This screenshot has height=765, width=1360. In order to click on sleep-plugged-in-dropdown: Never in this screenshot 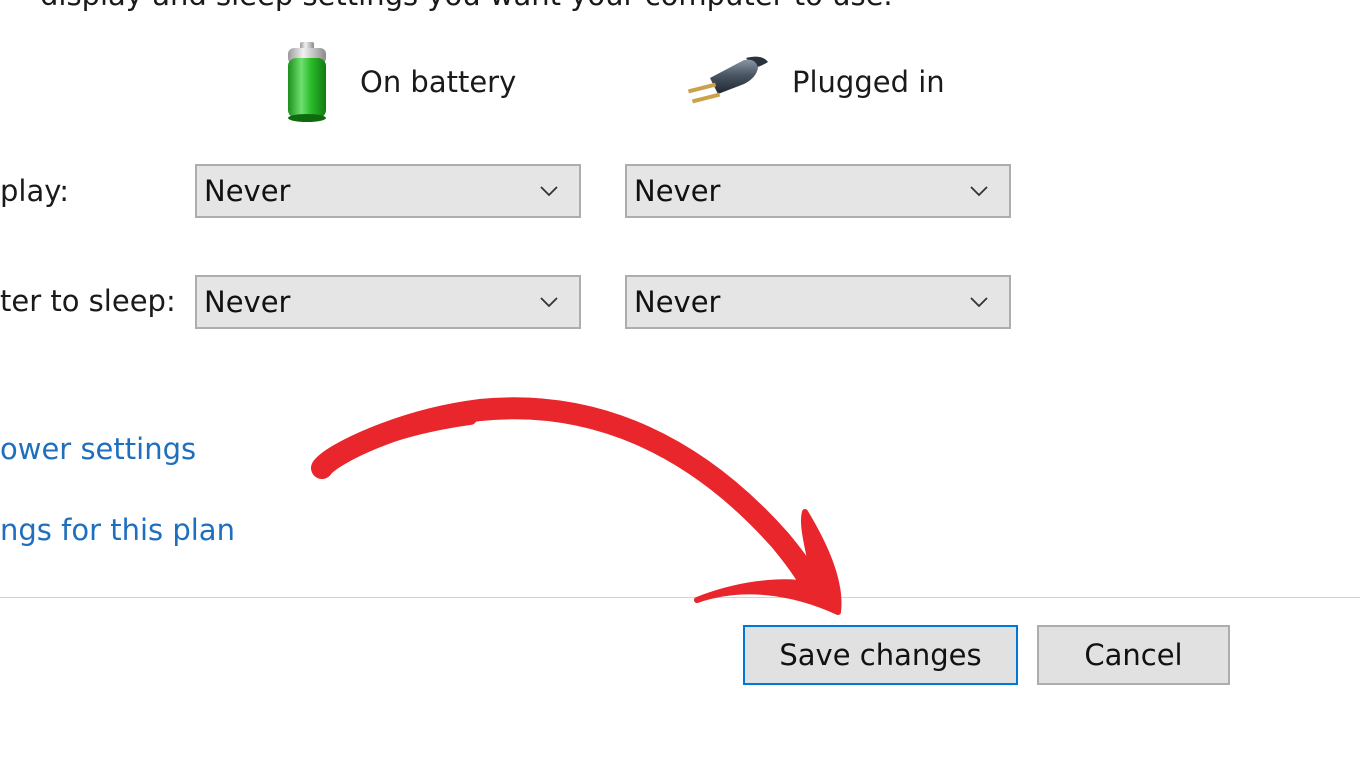, I will do `click(818, 302)`.